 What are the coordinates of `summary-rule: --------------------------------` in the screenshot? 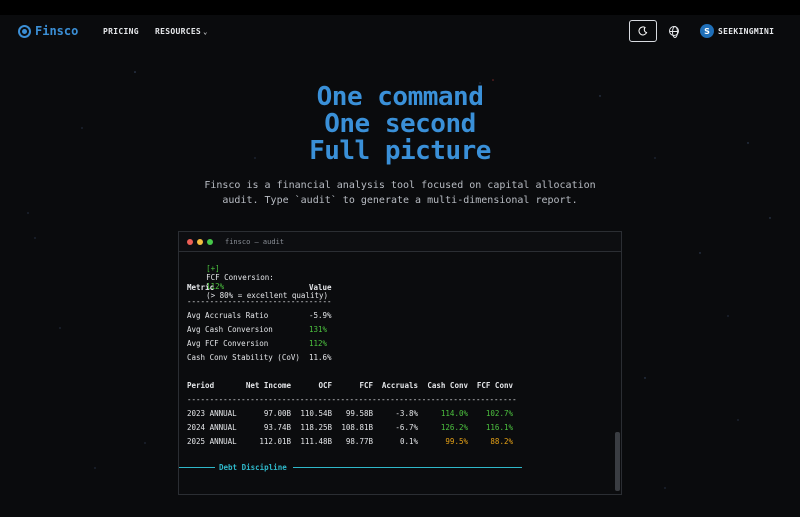 It's located at (259, 301).